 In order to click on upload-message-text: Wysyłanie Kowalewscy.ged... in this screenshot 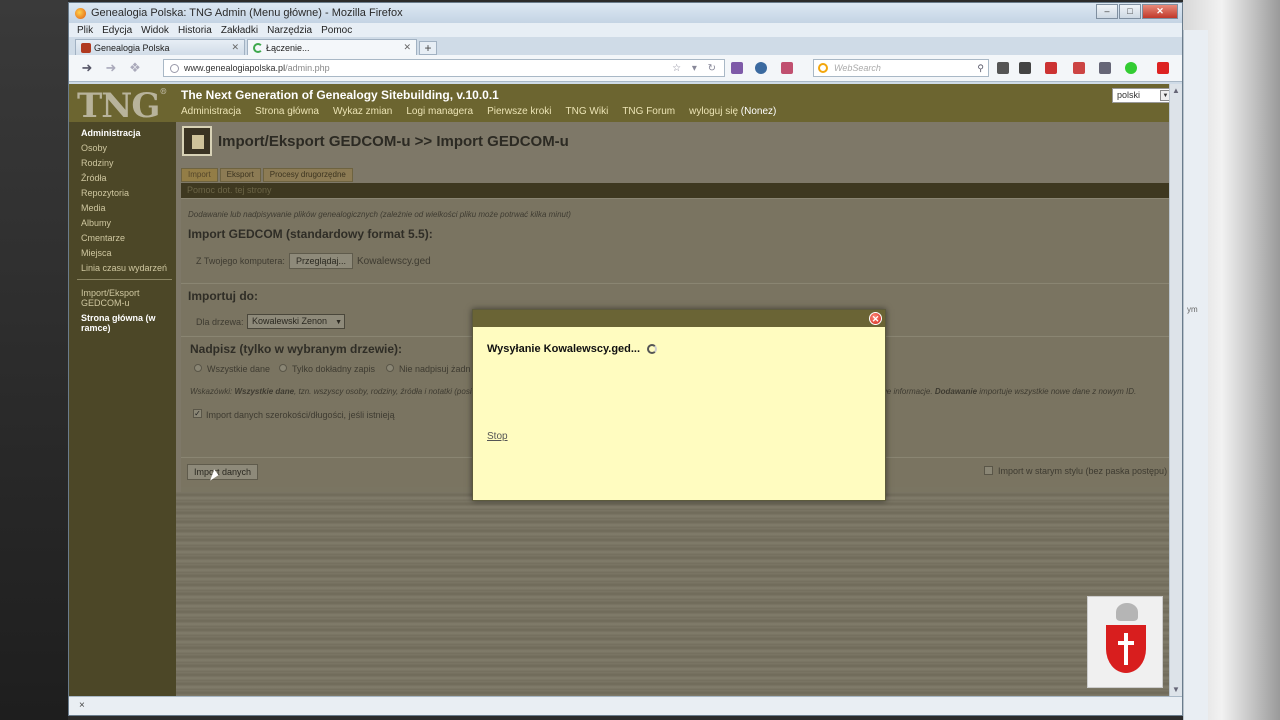, I will do `click(564, 349)`.